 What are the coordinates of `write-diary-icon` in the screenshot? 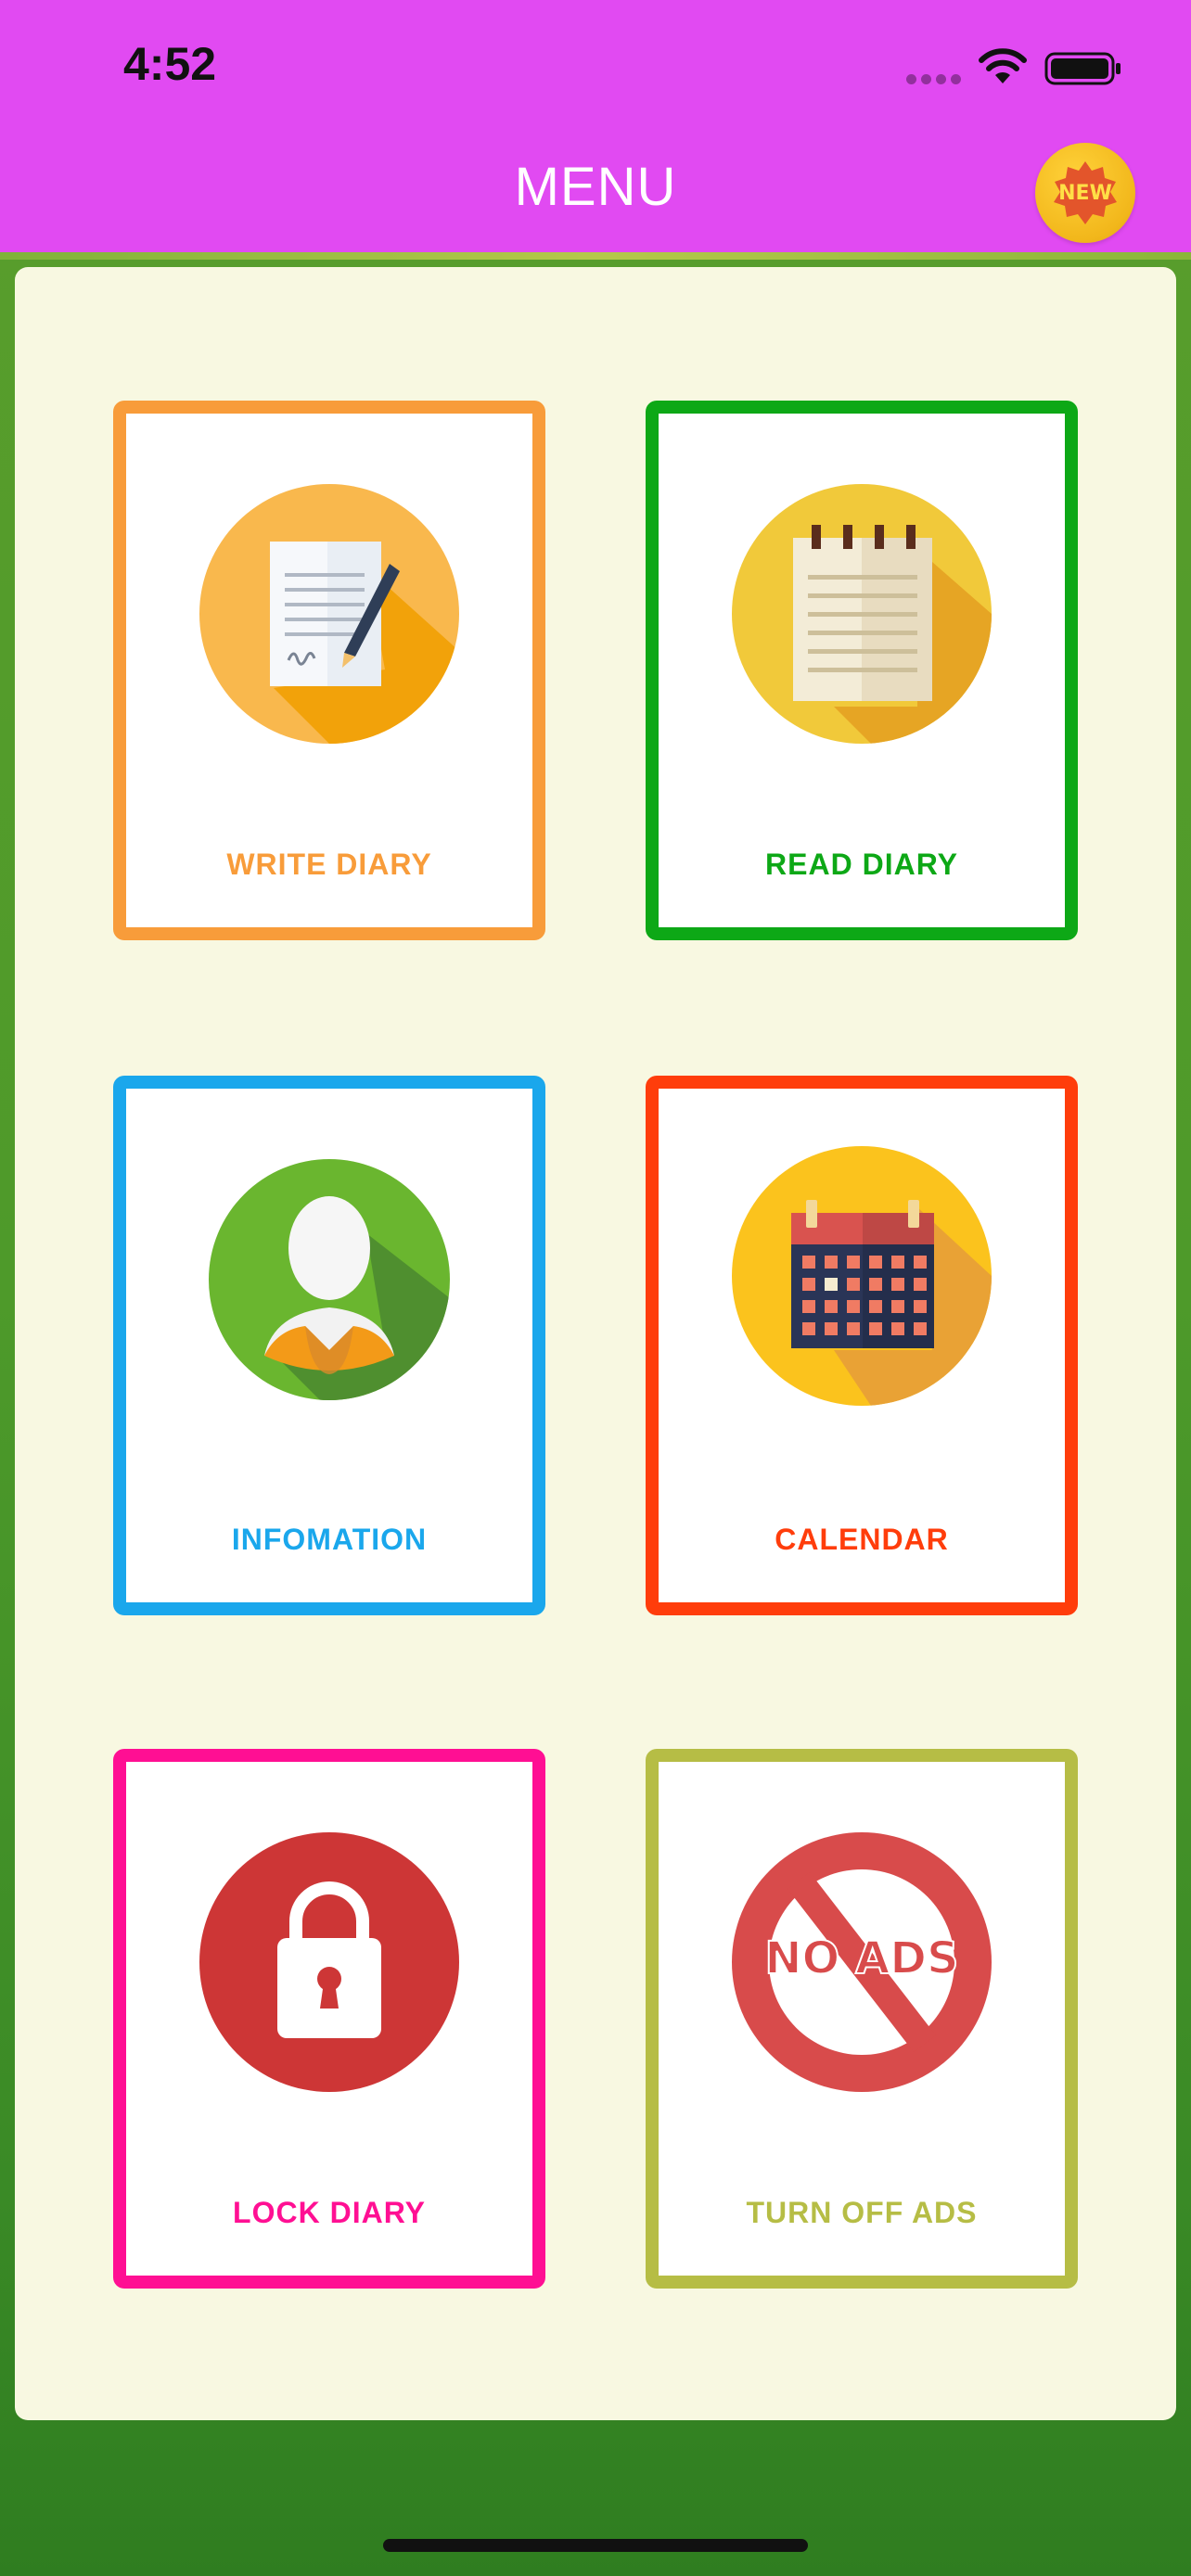 It's located at (329, 614).